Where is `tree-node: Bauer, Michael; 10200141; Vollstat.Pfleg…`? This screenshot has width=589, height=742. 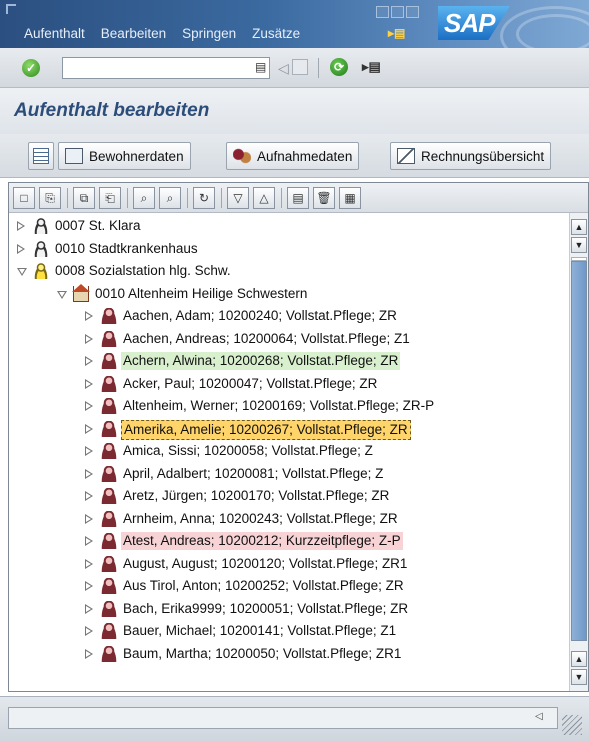
tree-node: Bauer, Michael; 10200141; Vollstat.Pfleg… is located at coordinates (289, 631).